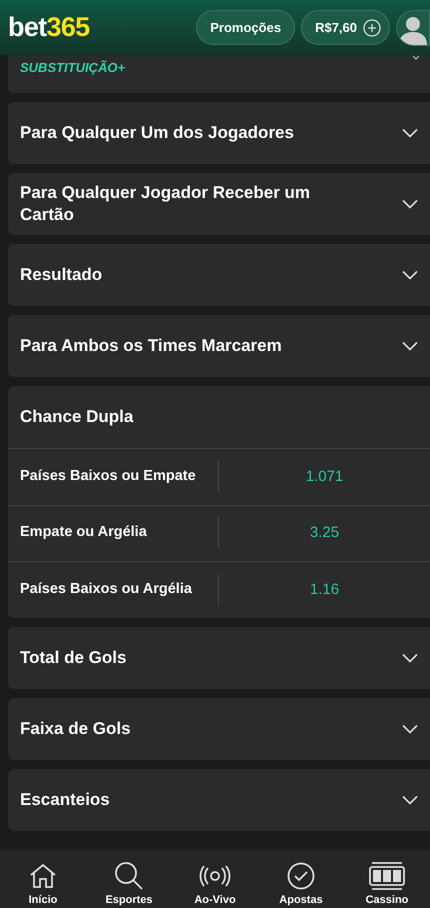 Image resolution: width=430 pixels, height=908 pixels. Describe the element at coordinates (157, 133) in the screenshot. I see `market-title: Para Qualquer Um dos Jogadores` at that location.